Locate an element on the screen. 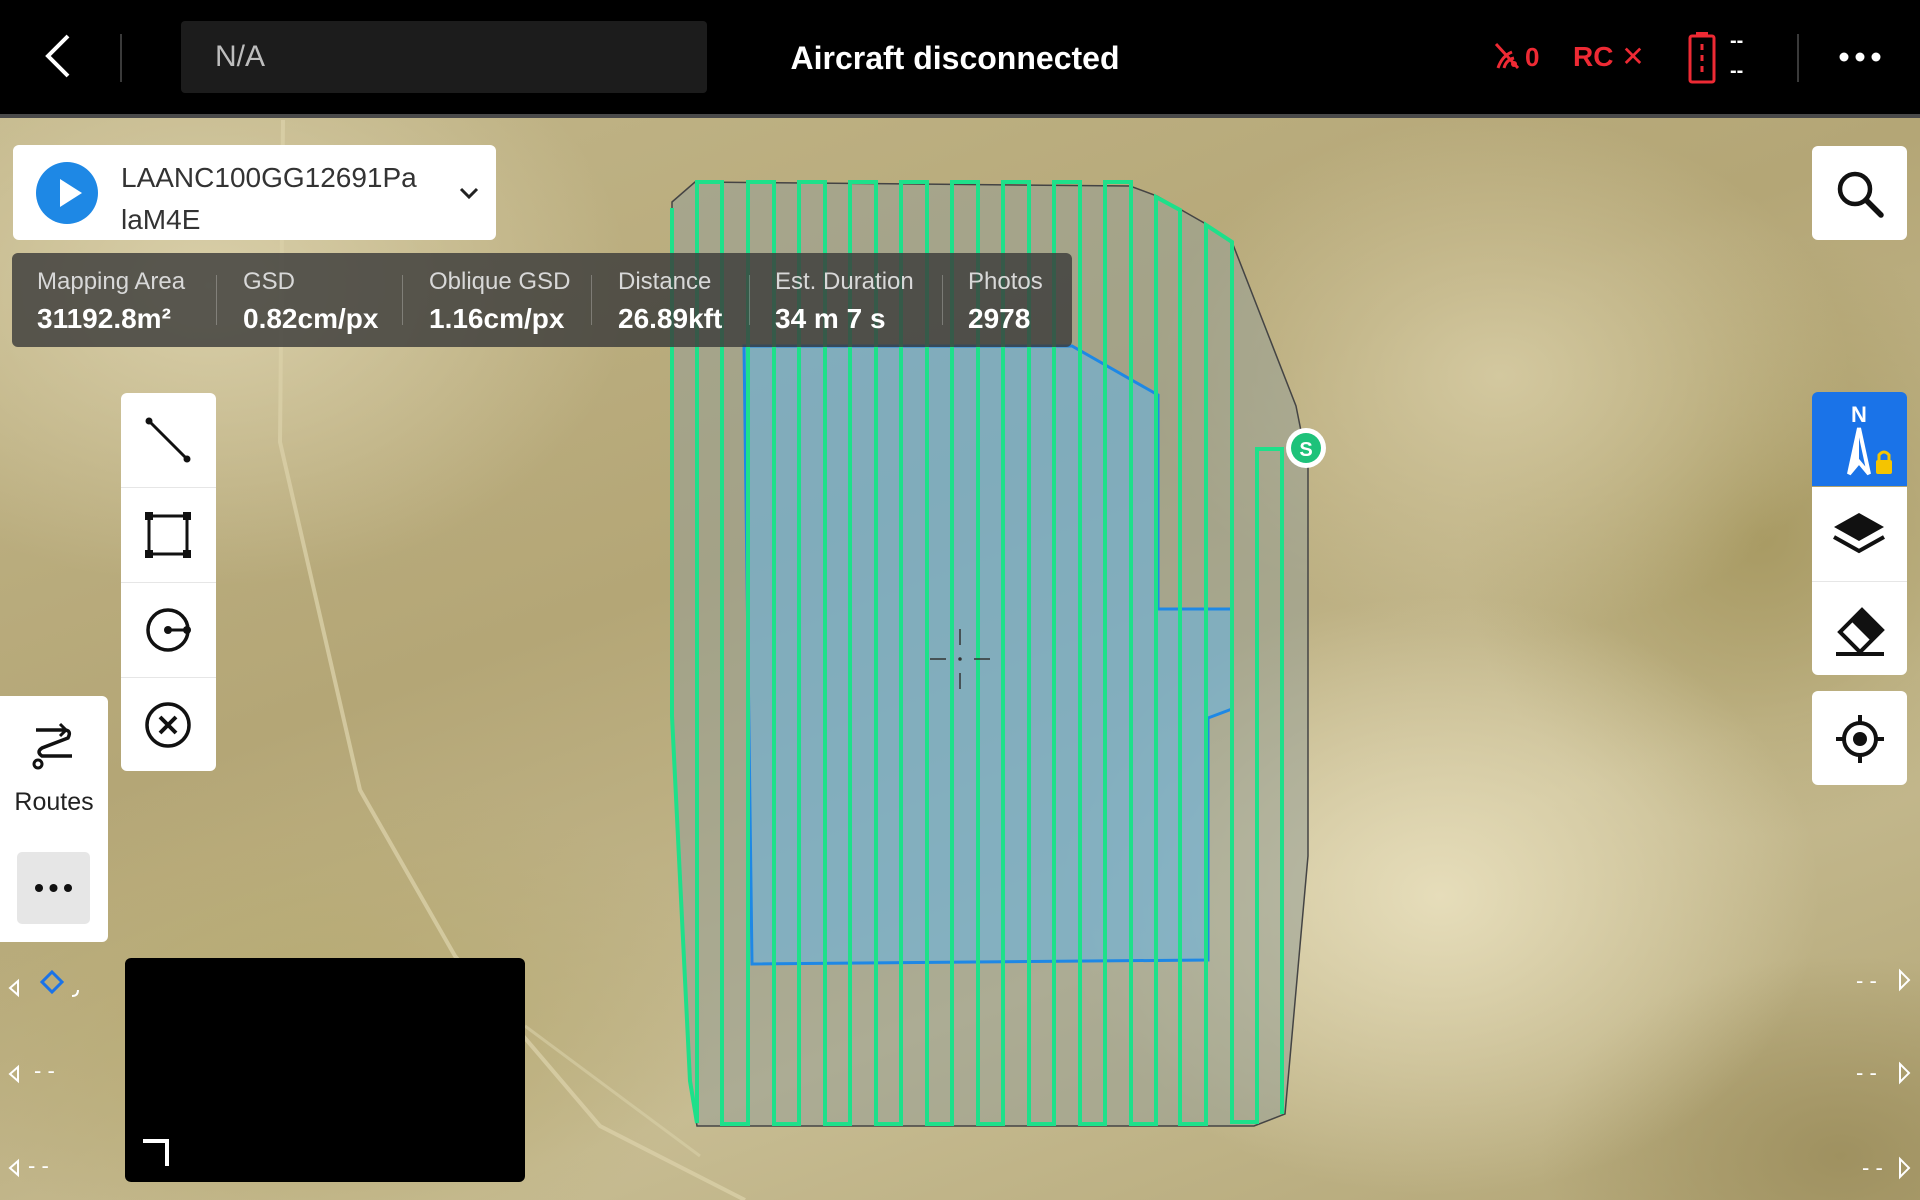 This screenshot has width=1920, height=1200. stat-label: Distance is located at coordinates (665, 281).